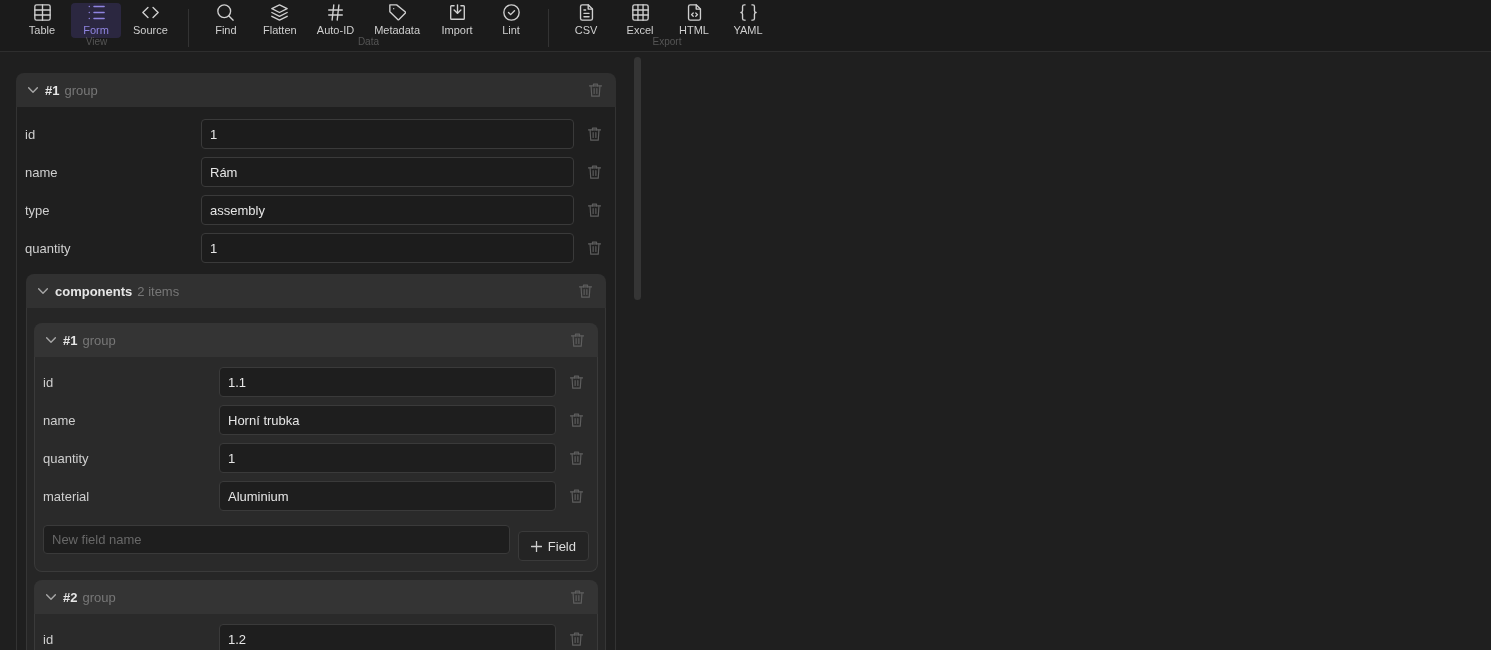 The image size is (1491, 650). What do you see at coordinates (694, 12) in the screenshot?
I see `file-code-icon` at bounding box center [694, 12].